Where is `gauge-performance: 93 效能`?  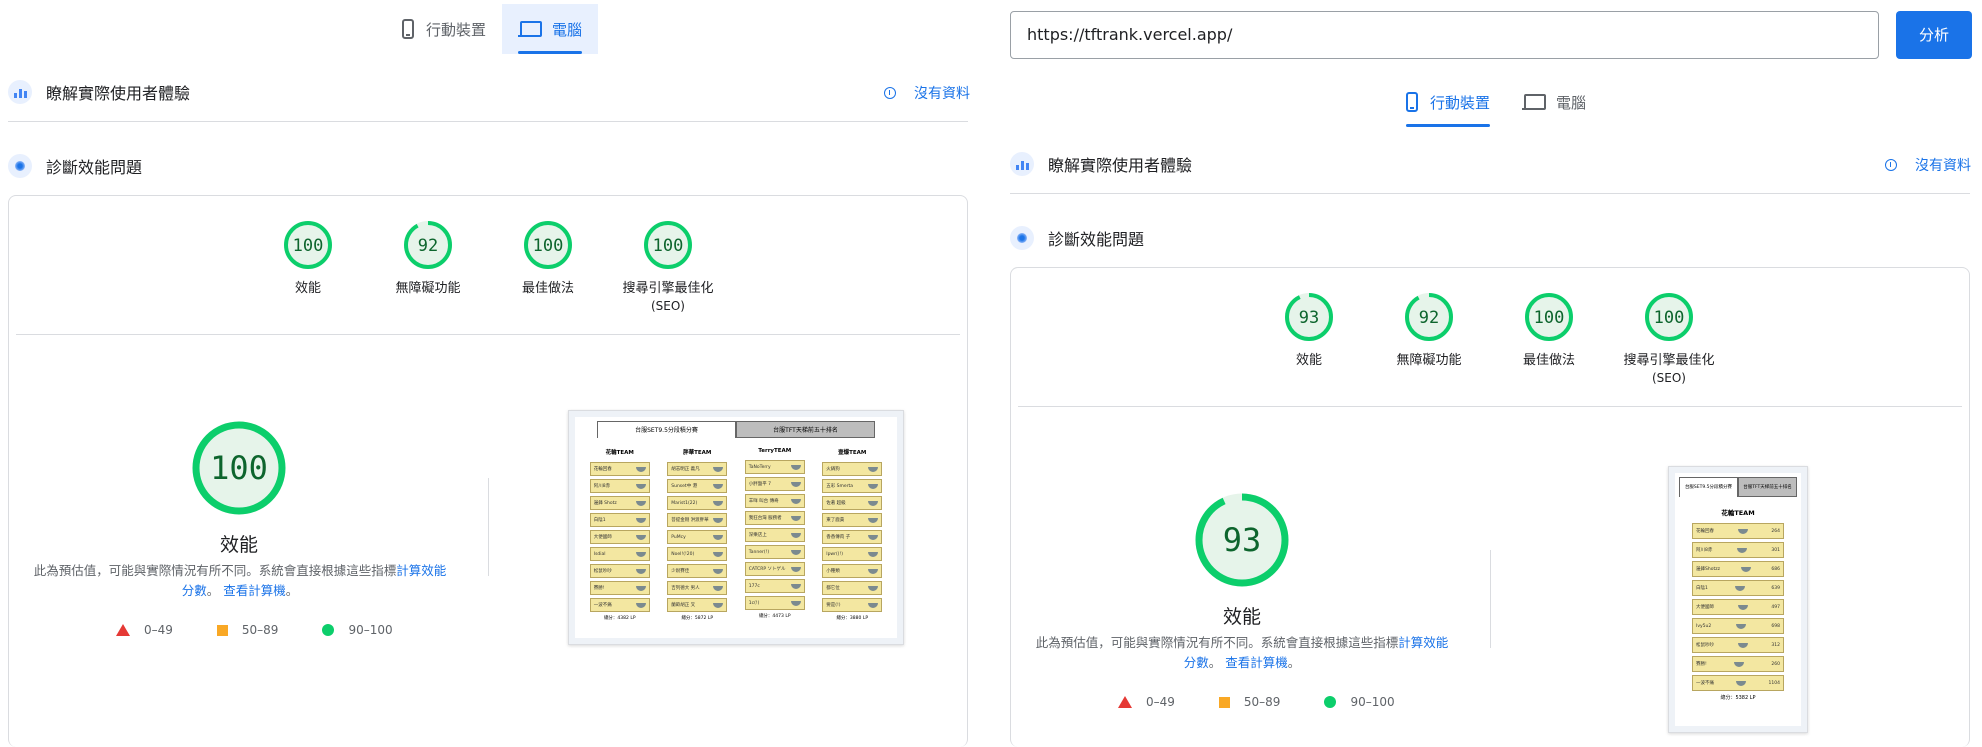
gauge-performance: 93 效能 is located at coordinates (1309, 331).